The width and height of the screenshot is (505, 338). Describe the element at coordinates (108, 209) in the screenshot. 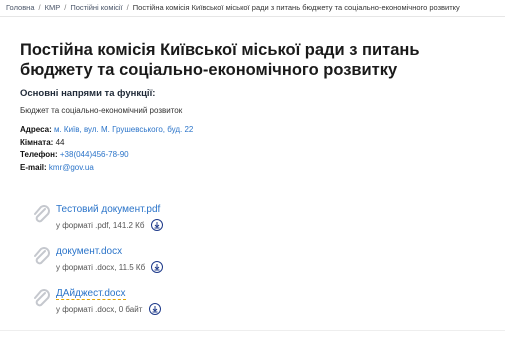

I see `attachment-link: Тестовий документ.pdf` at that location.